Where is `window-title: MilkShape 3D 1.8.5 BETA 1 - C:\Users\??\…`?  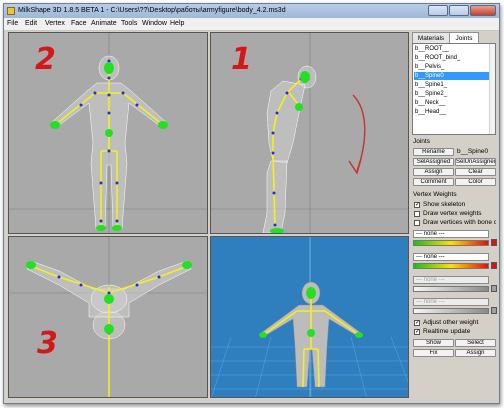
window-title: MilkShape 3D 1.8.5 BETA 1 - C:\Users\??\… is located at coordinates (152, 10).